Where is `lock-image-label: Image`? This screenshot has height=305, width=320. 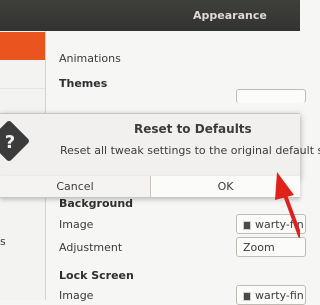 lock-image-label: Image is located at coordinates (76, 295).